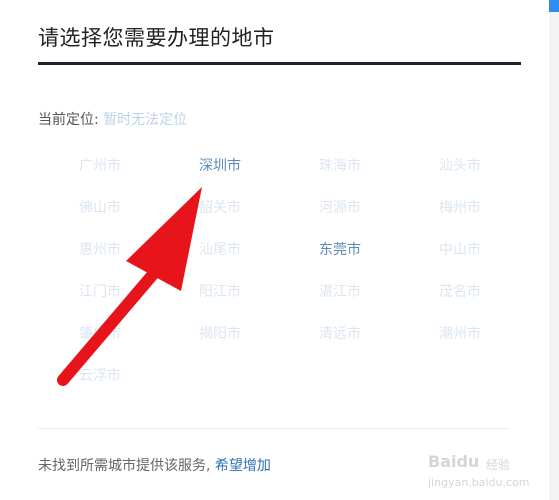  What do you see at coordinates (109, 326) in the screenshot?
I see `arrow-shaft` at bounding box center [109, 326].